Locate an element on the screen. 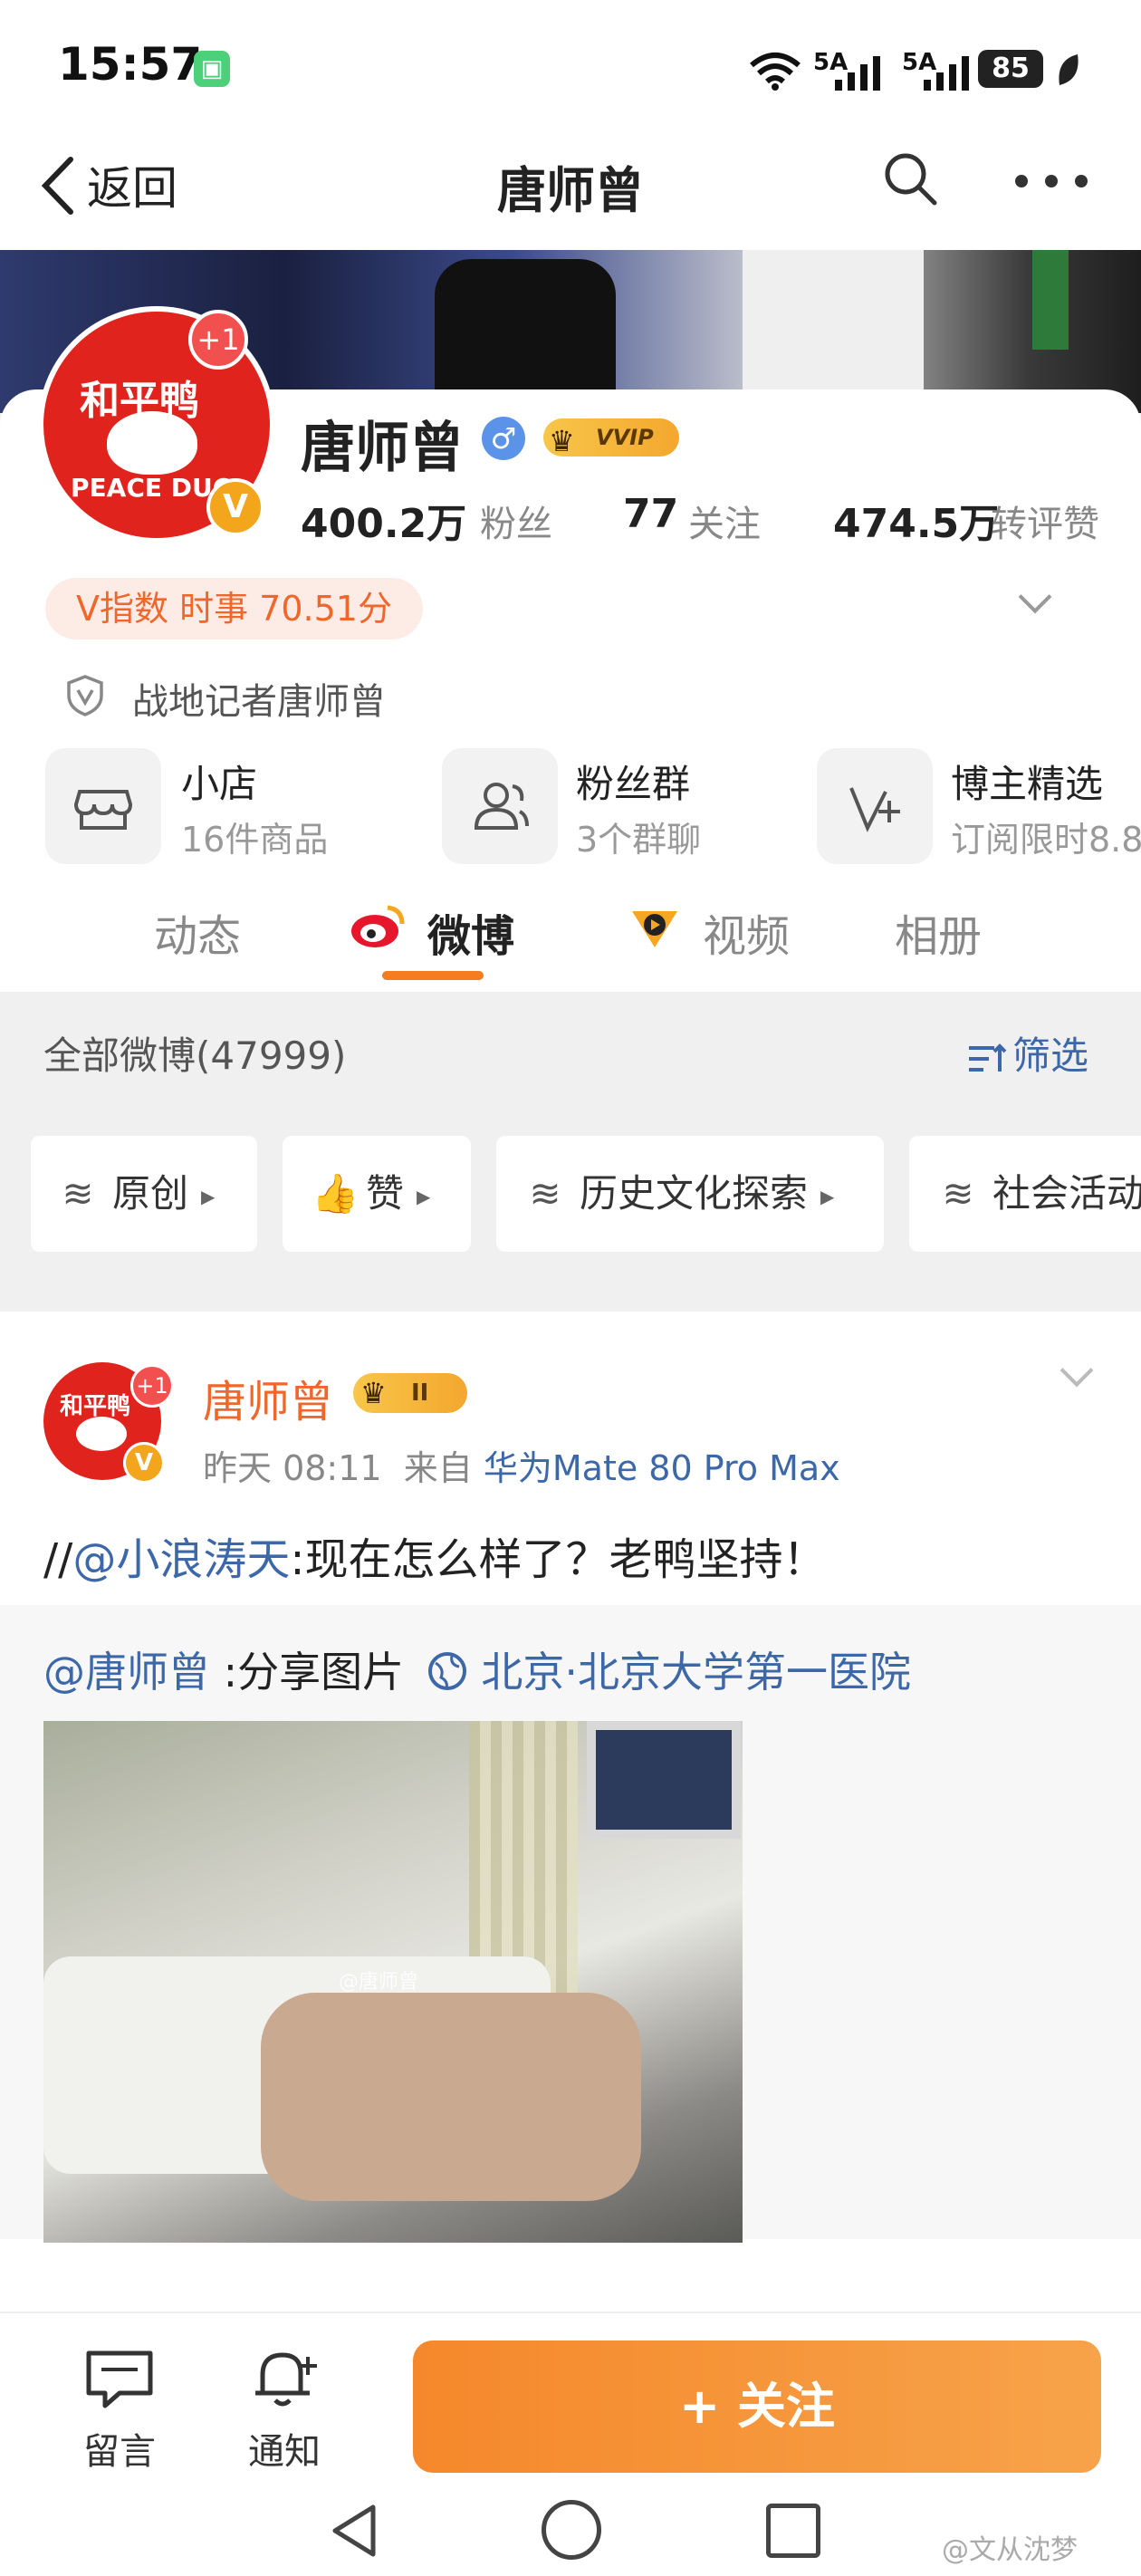  all-posts-count: 全部微博(47999) is located at coordinates (195, 1055).